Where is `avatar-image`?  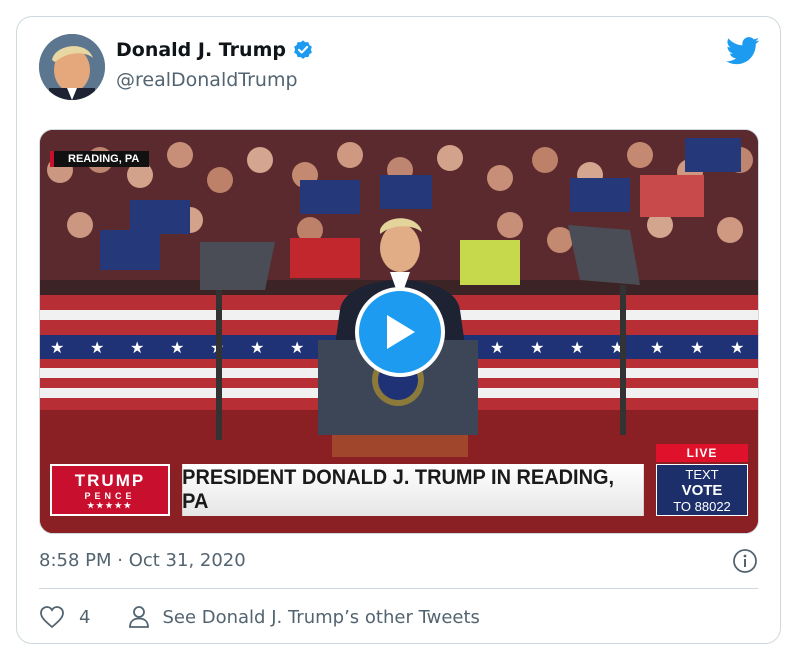
avatar-image is located at coordinates (72, 67).